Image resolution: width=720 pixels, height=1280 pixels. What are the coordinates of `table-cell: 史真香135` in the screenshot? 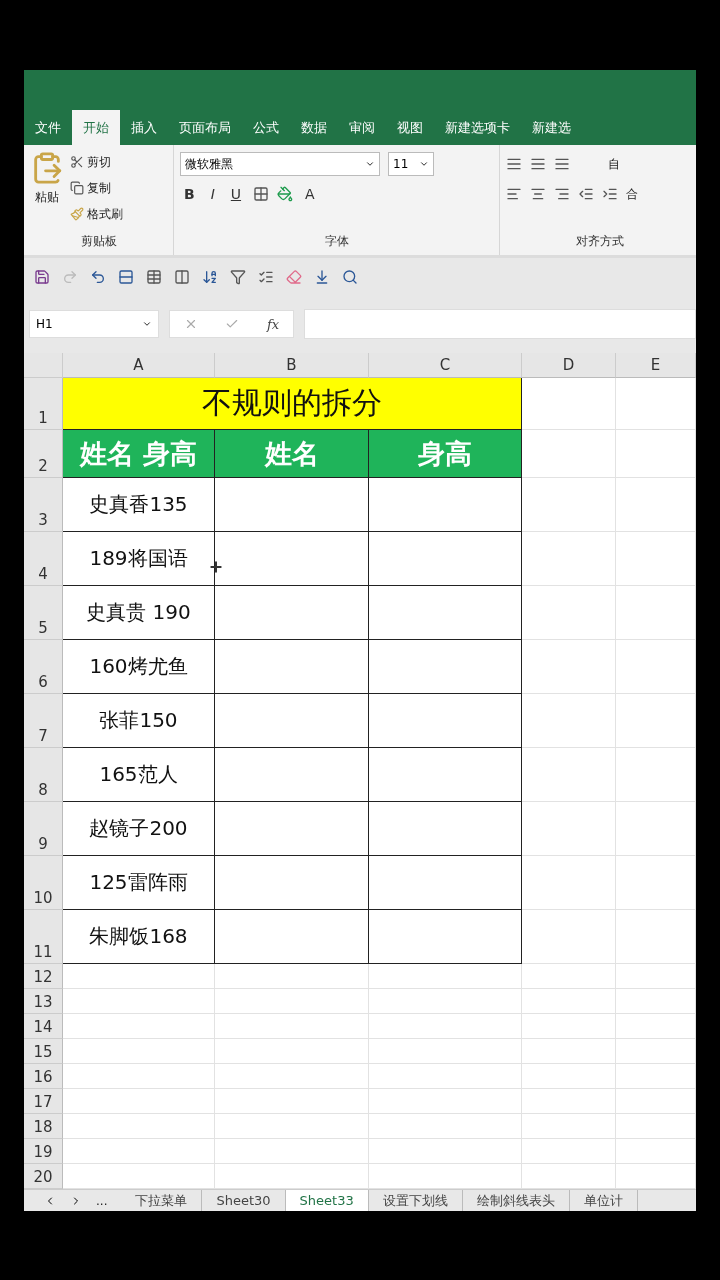 It's located at (139, 505).